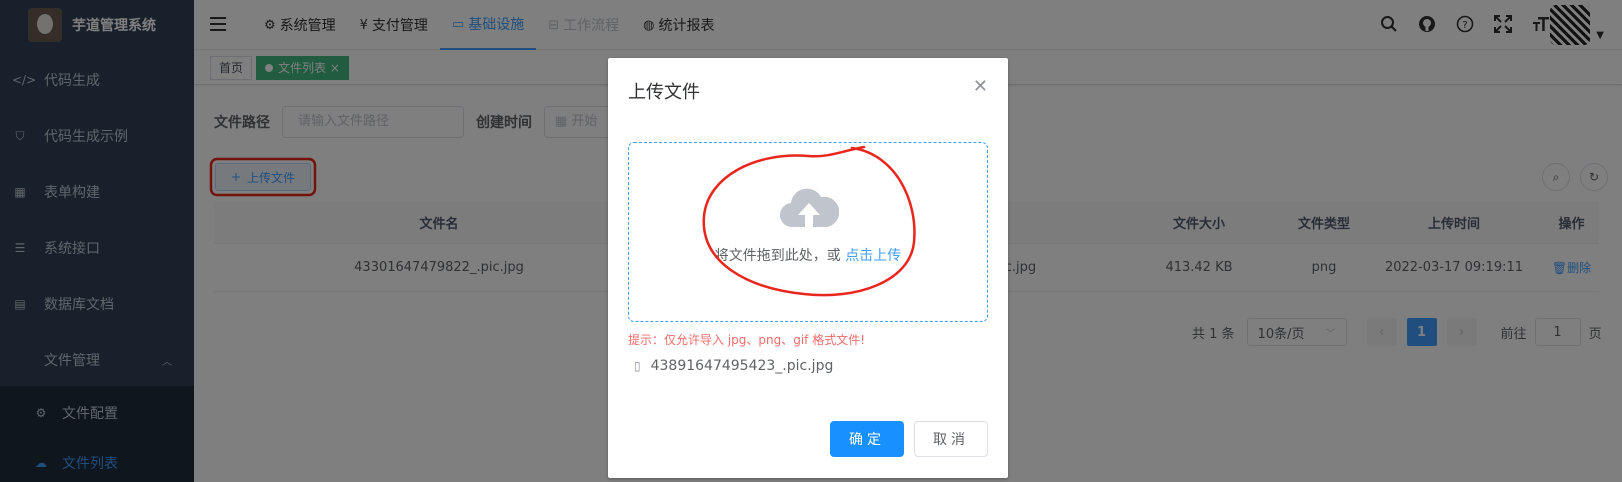 This screenshot has width=1622, height=482. I want to click on cancel-label: 取消, so click(951, 440).